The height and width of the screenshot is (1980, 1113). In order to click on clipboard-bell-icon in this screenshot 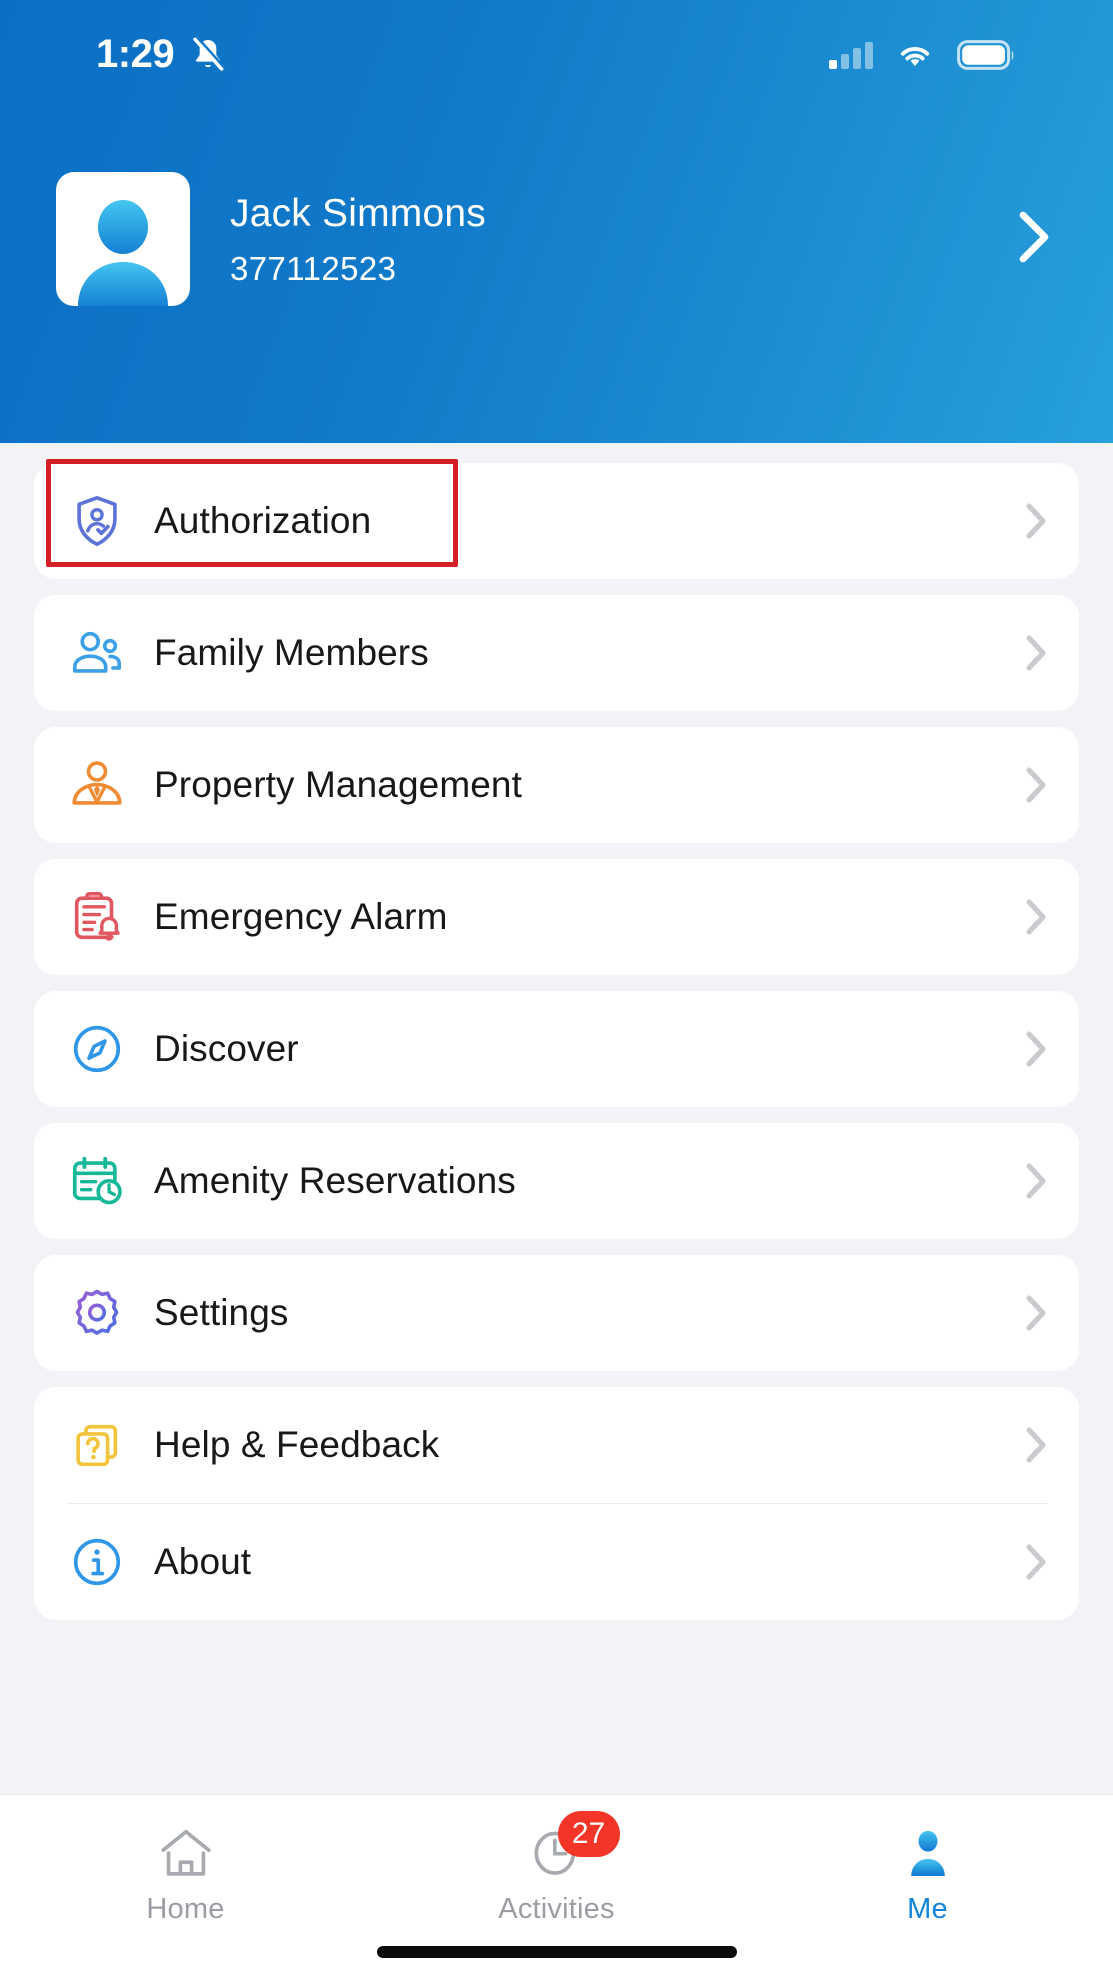, I will do `click(97, 917)`.